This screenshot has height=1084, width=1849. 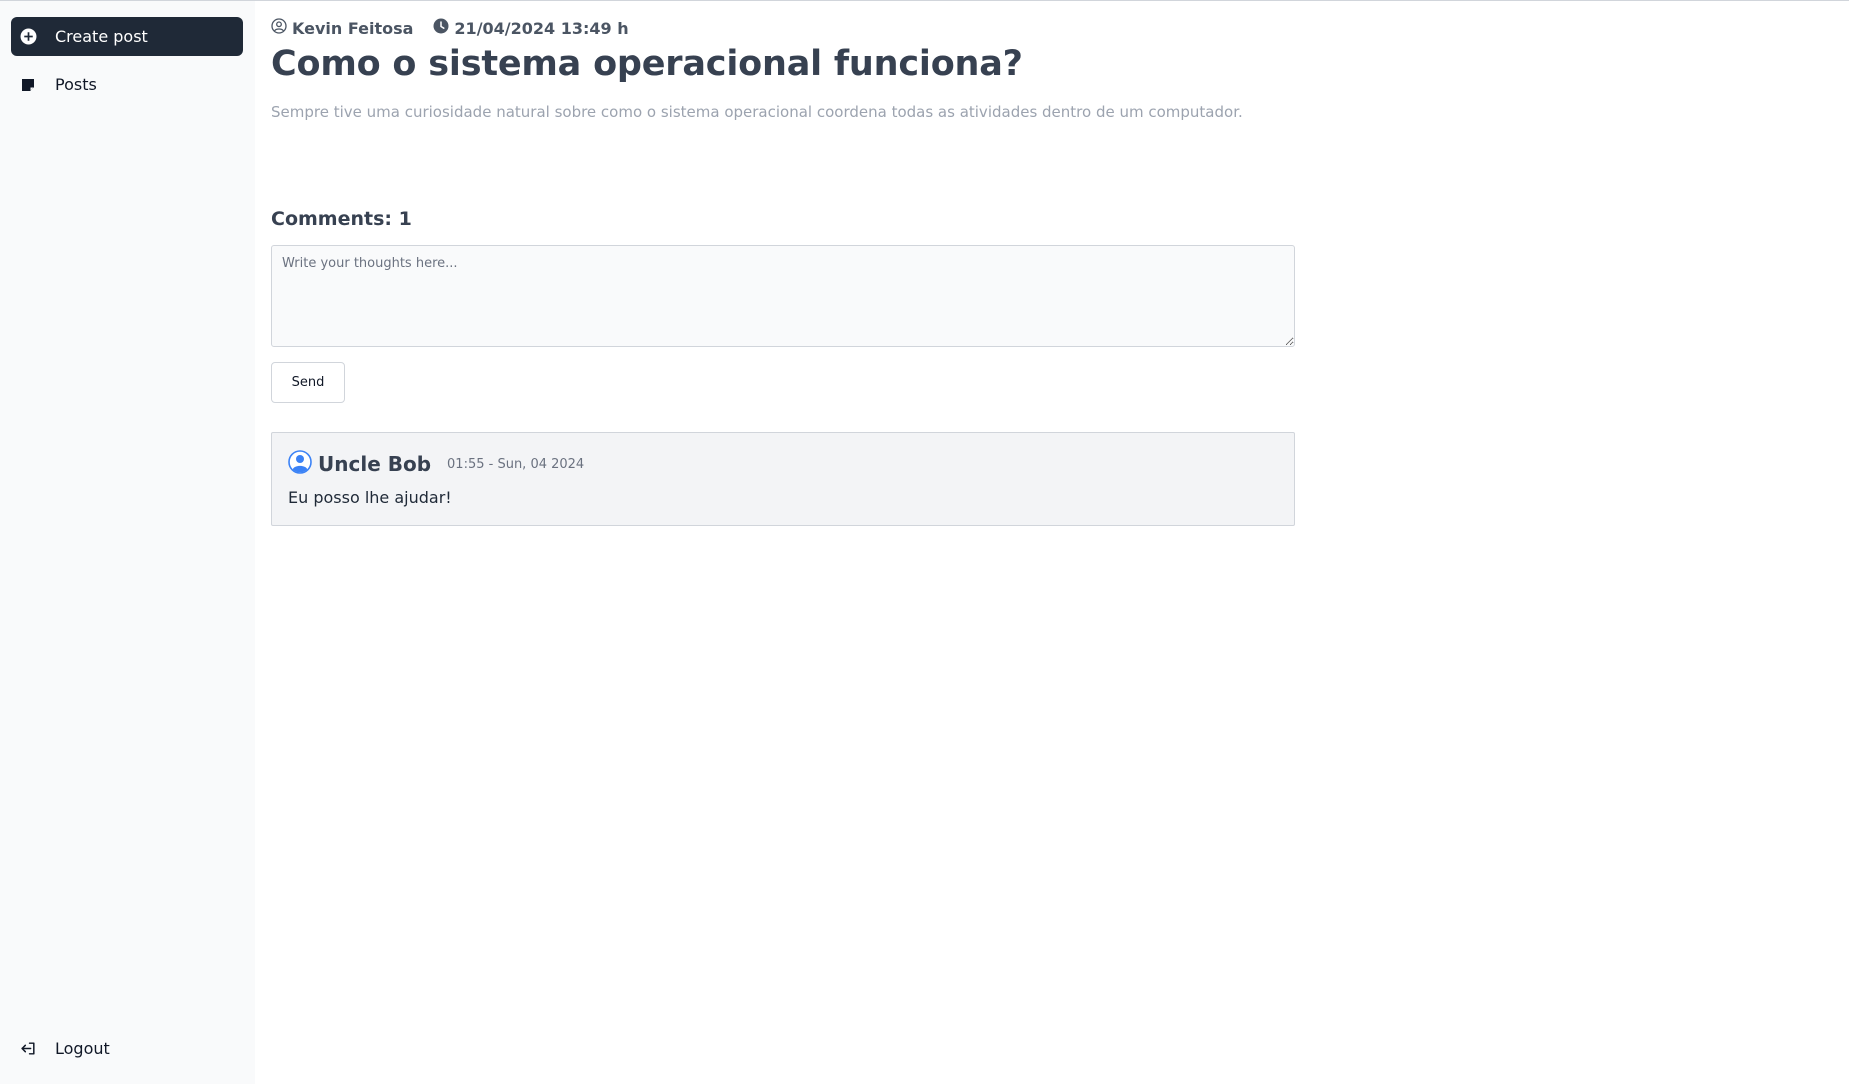 What do you see at coordinates (924, 0) in the screenshot?
I see `top-border` at bounding box center [924, 0].